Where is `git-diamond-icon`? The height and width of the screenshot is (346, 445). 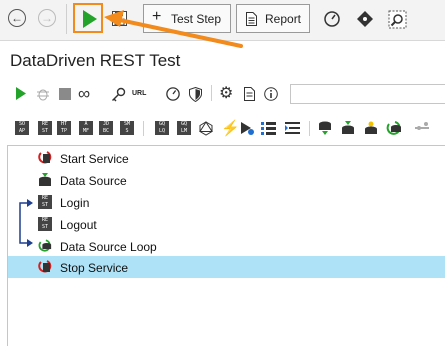
git-diamond-icon is located at coordinates (365, 19).